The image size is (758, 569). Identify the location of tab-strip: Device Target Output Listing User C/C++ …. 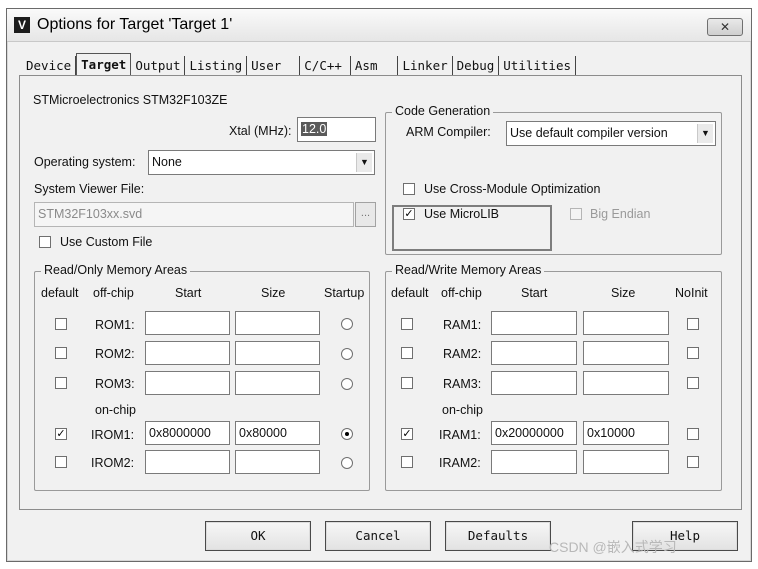
(299, 64).